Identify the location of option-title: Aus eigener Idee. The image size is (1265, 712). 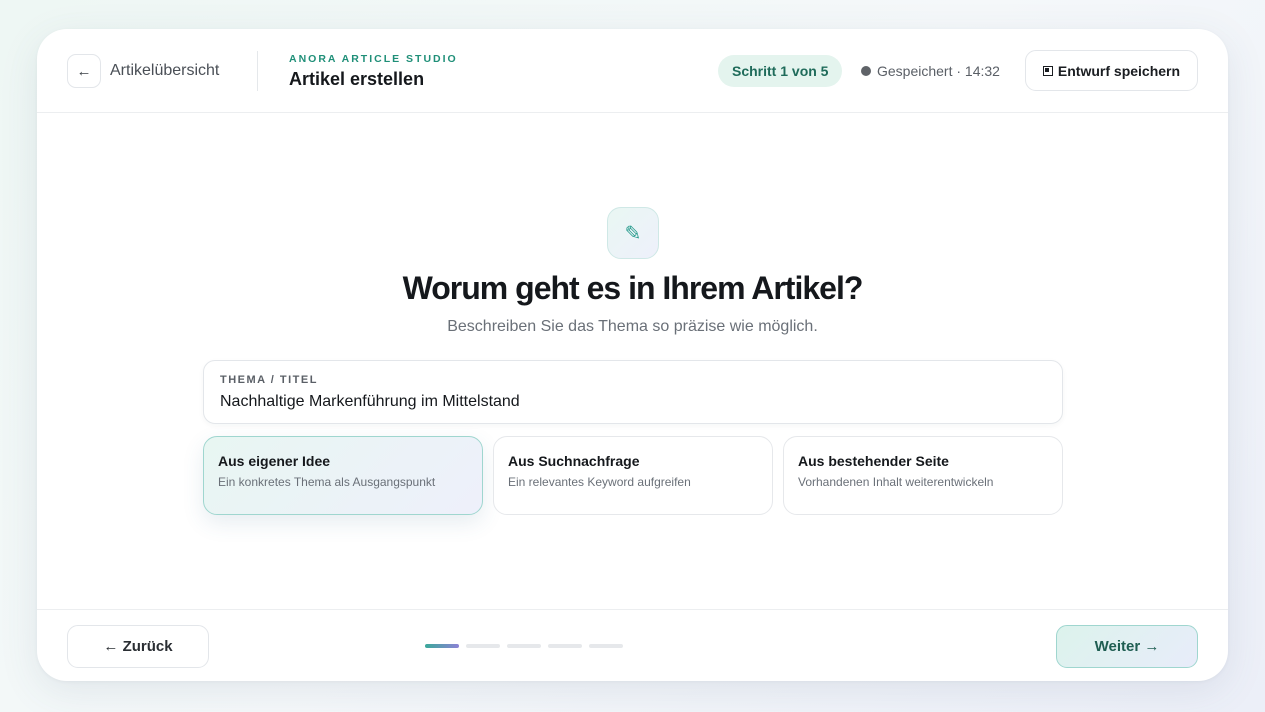
(274, 461).